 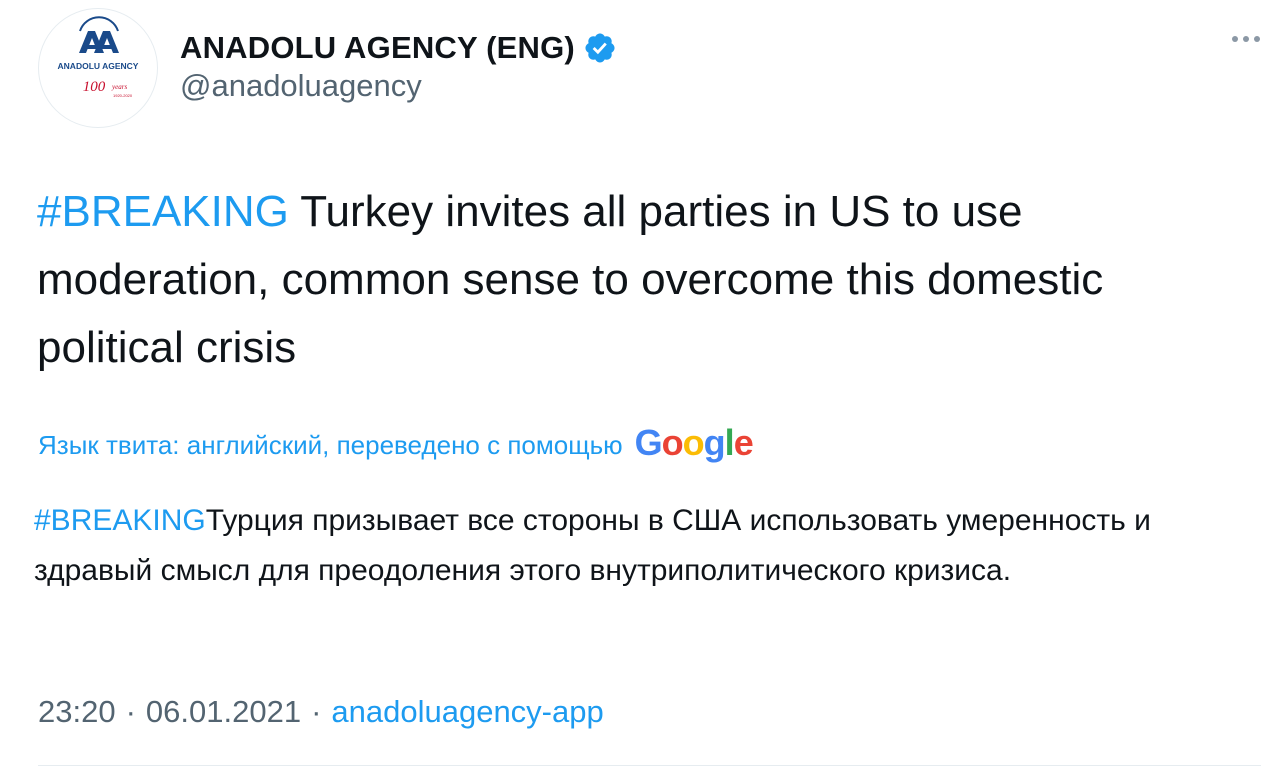 What do you see at coordinates (377, 48) in the screenshot?
I see `display-name: ANADOLU AGENCY (ENG)` at bounding box center [377, 48].